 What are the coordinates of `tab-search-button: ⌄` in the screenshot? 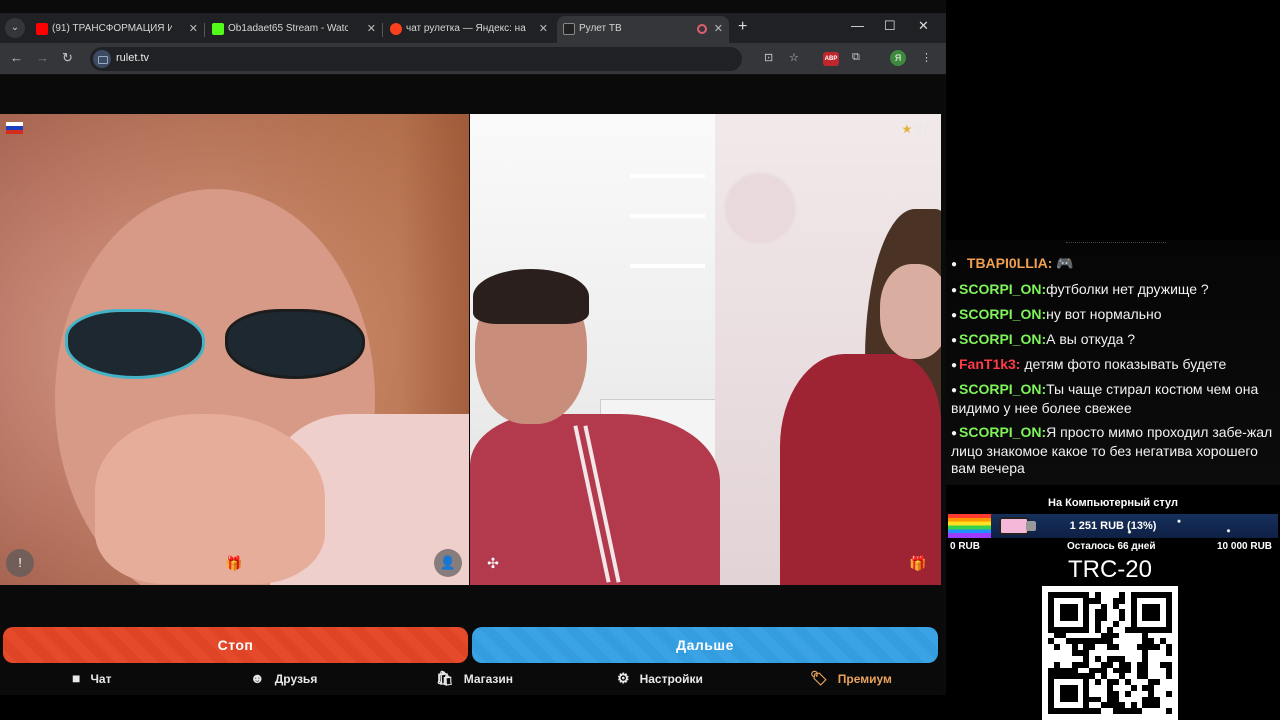 It's located at (15, 28).